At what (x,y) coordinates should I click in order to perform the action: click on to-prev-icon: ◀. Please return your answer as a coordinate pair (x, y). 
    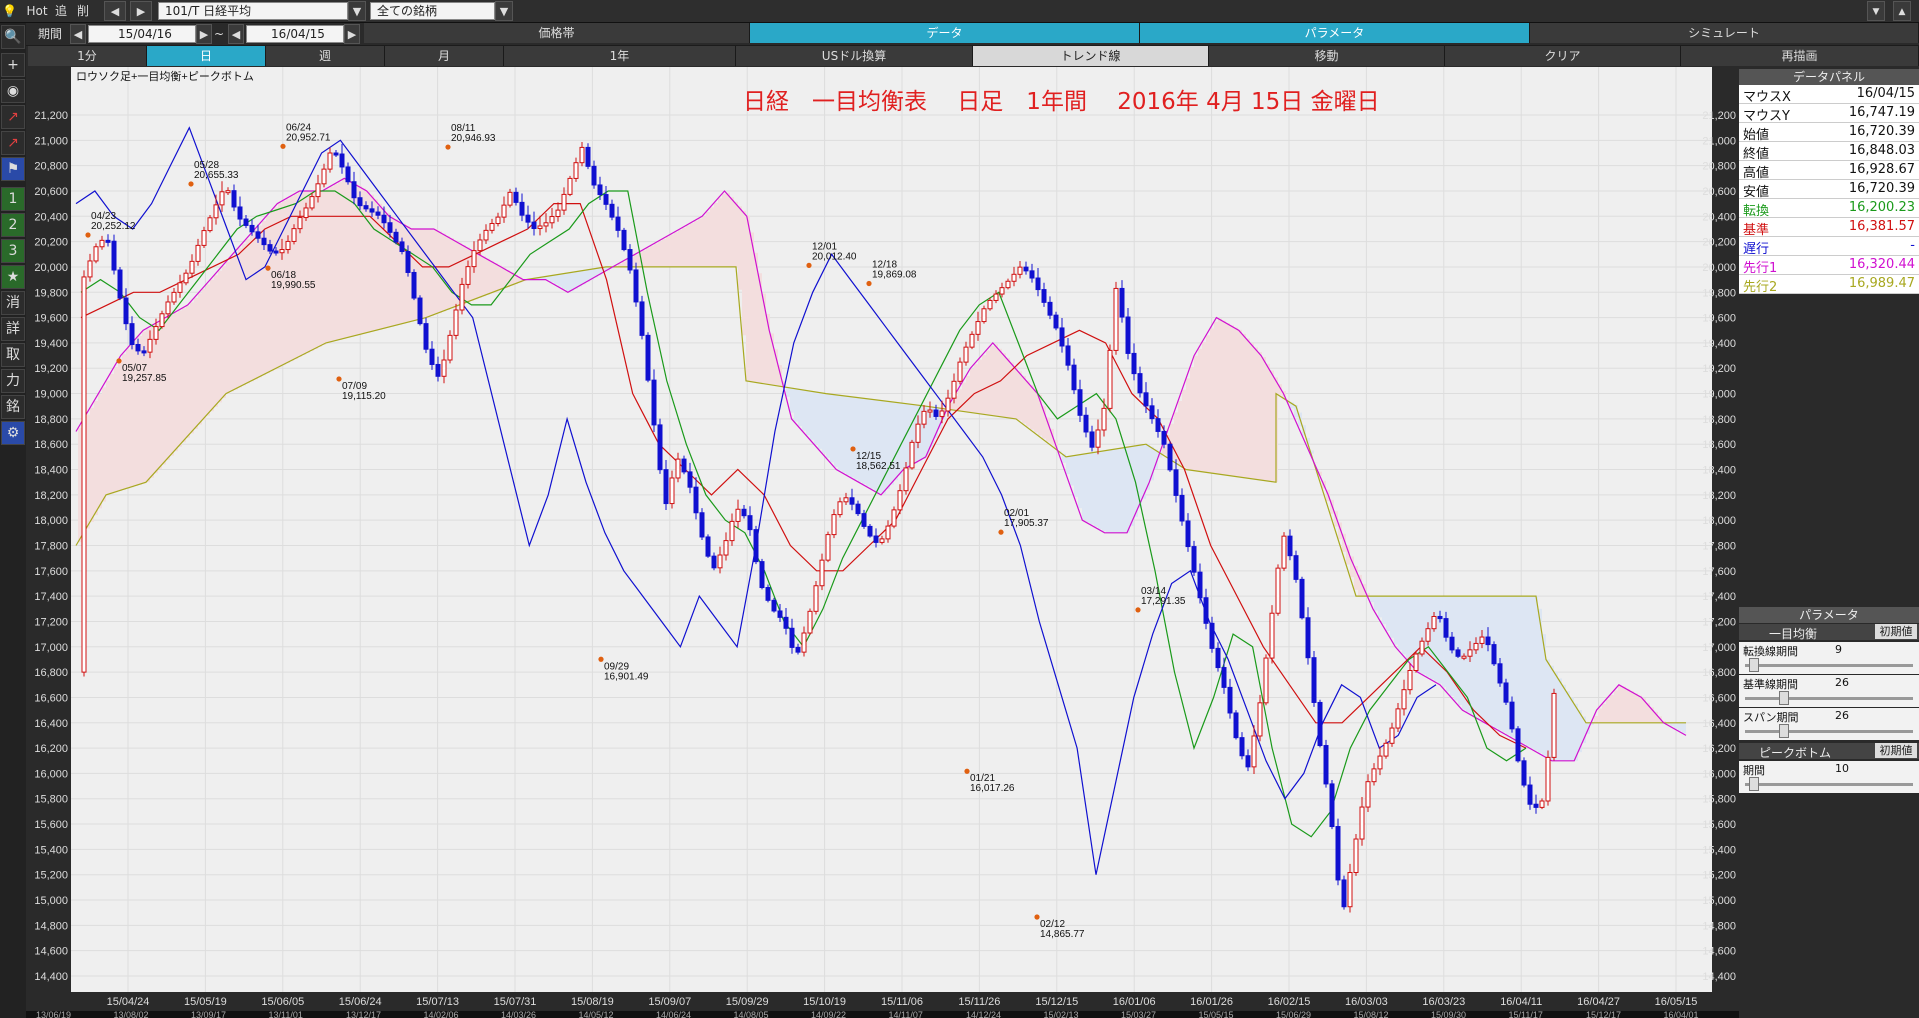
    Looking at the image, I should click on (236, 34).